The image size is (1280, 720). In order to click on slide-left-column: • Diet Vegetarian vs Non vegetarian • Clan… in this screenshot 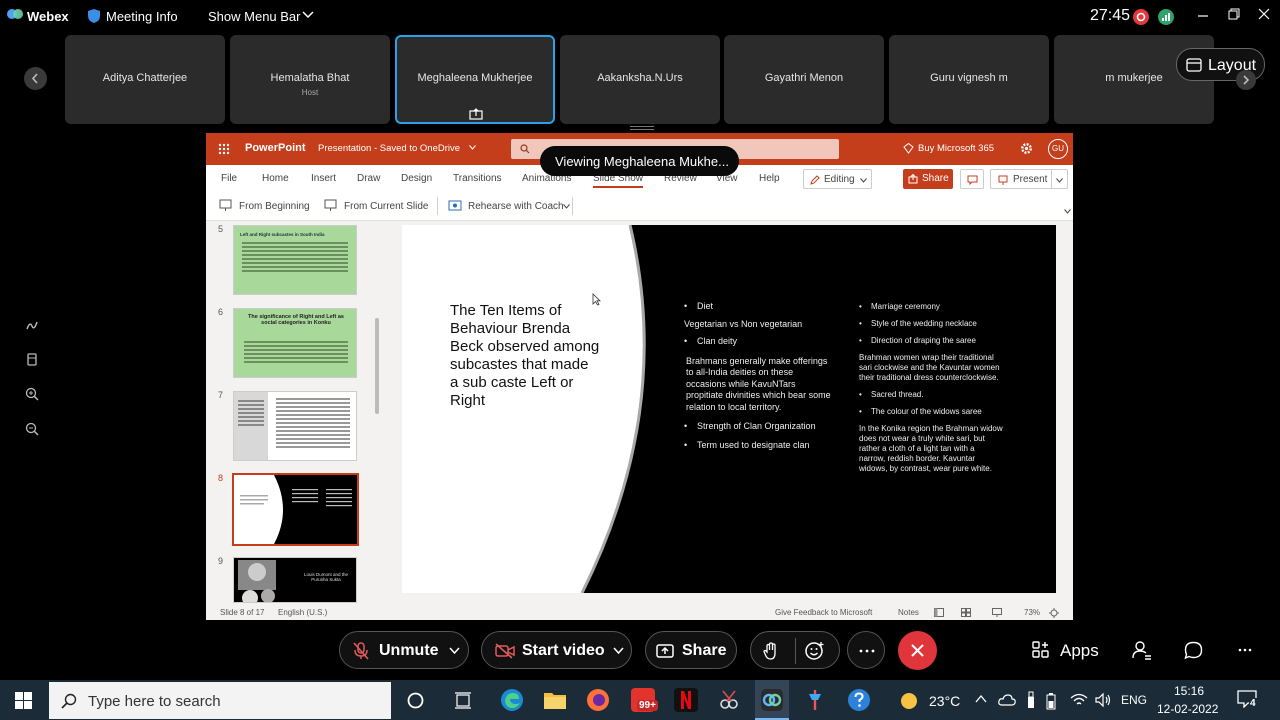, I will do `click(759, 376)`.